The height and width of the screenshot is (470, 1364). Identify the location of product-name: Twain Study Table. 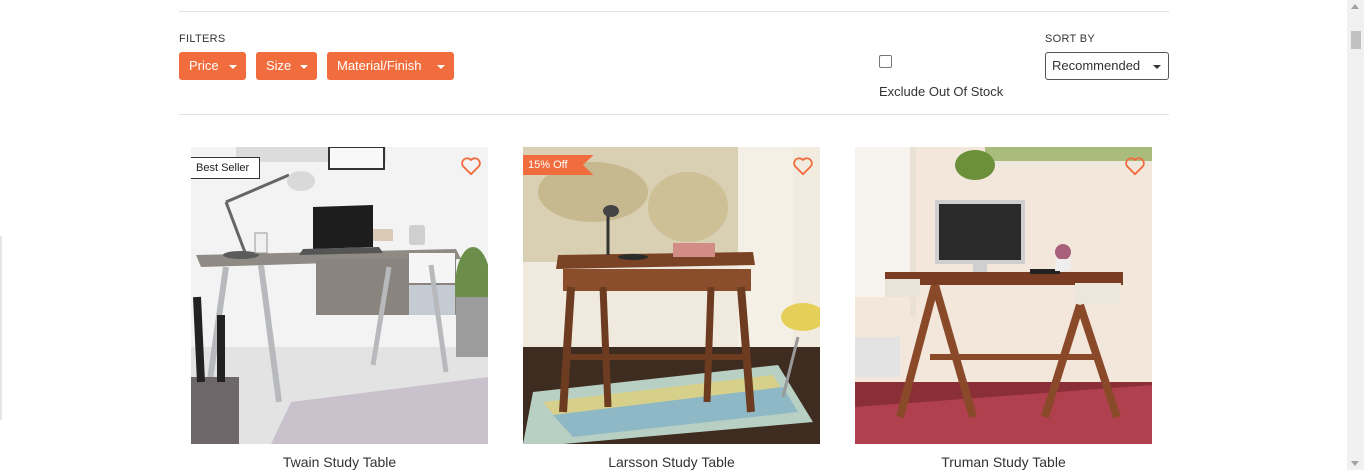
(339, 462).